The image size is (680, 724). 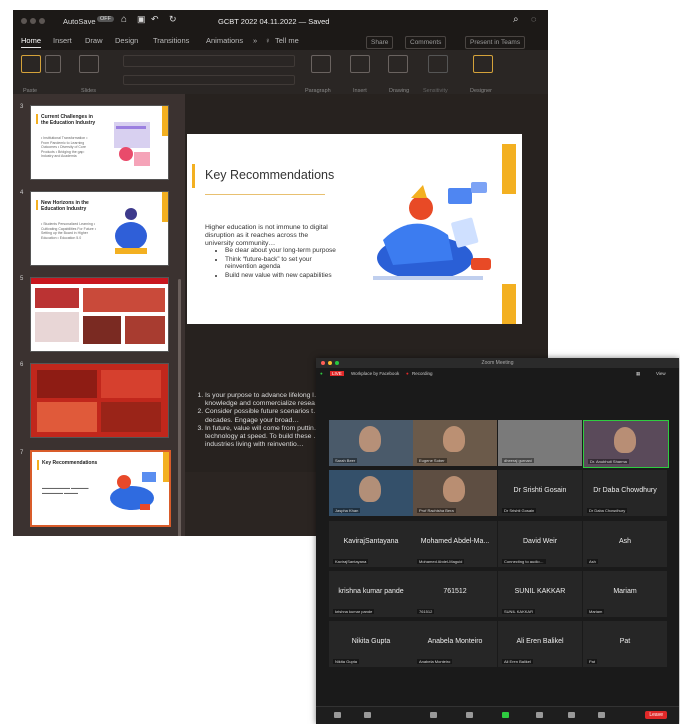 What do you see at coordinates (625, 594) in the screenshot?
I see `participant-tile: Mariam Mariam` at bounding box center [625, 594].